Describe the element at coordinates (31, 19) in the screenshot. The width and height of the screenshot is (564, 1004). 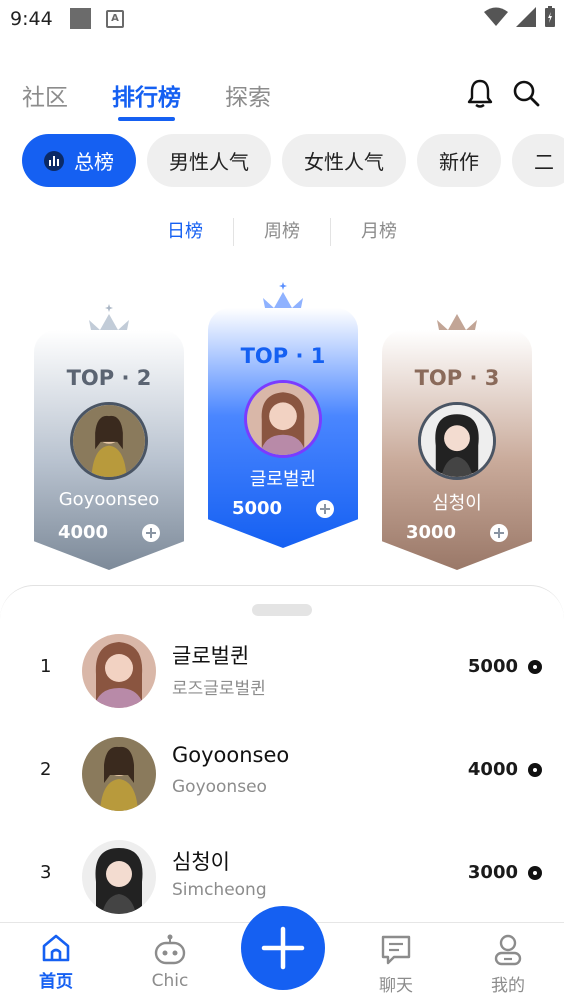
I see `status-time: 9:44` at that location.